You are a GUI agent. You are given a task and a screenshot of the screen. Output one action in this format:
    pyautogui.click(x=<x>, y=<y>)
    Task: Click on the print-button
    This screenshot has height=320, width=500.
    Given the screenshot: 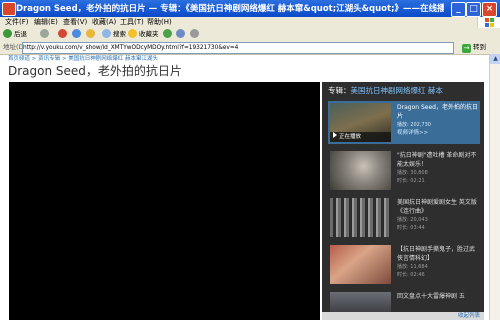 What is the action you would take?
    pyautogui.click(x=195, y=34)
    